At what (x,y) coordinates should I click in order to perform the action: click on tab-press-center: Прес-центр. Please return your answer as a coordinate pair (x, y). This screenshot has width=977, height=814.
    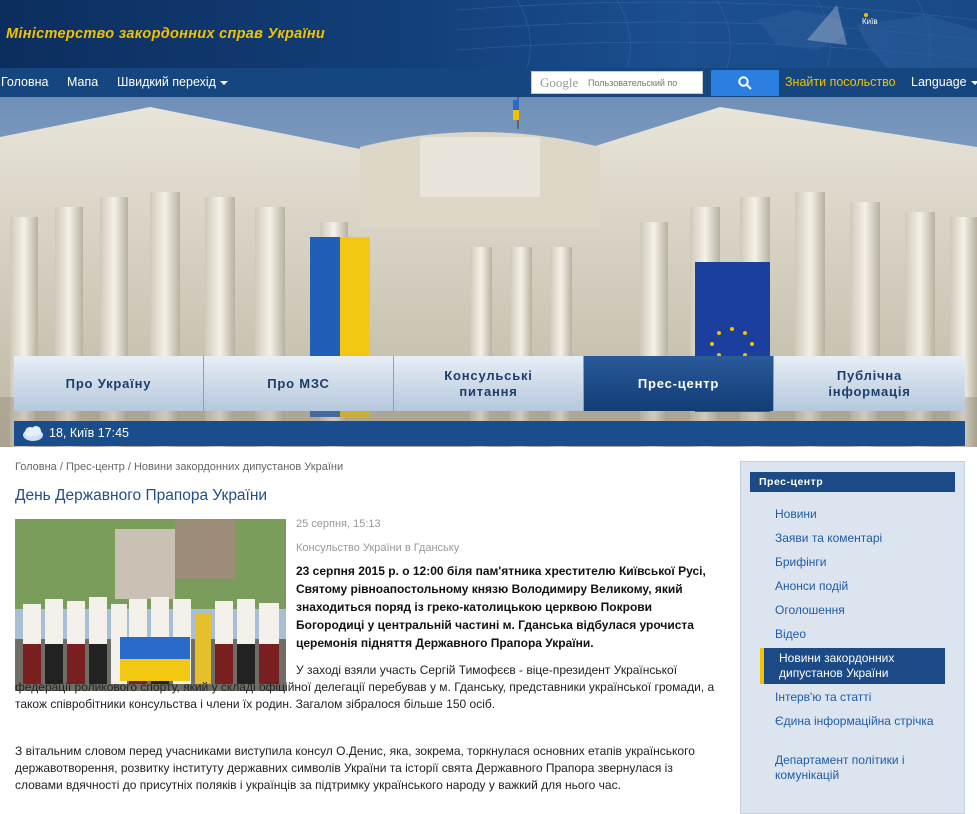
    Looking at the image, I should click on (679, 383).